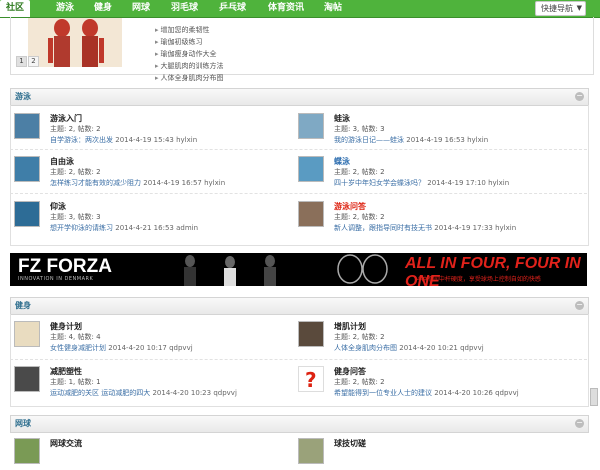 The height and width of the screenshot is (470, 600). What do you see at coordinates (230, 42) in the screenshot?
I see `news-item: 瑜伽初级练习` at bounding box center [230, 42].